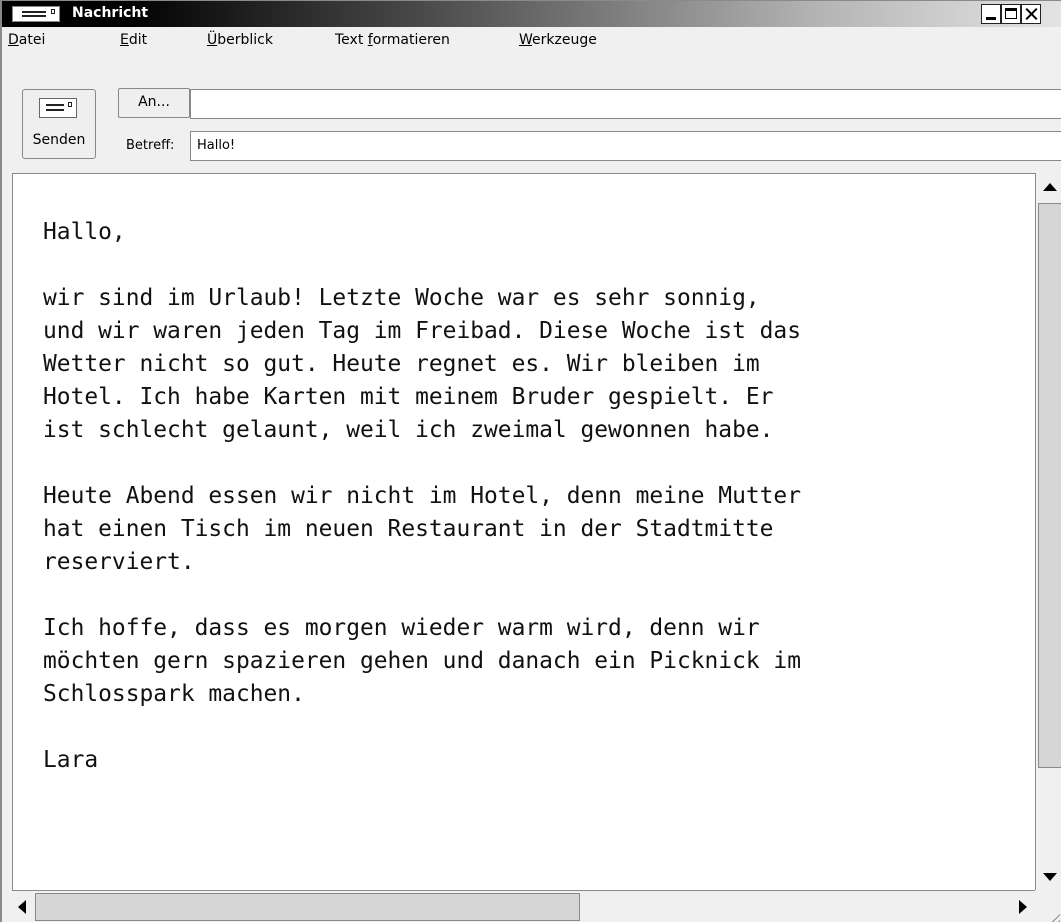 Image resolution: width=1061 pixels, height=922 pixels. Describe the element at coordinates (59, 140) in the screenshot. I see `send-button-label: Senden` at that location.